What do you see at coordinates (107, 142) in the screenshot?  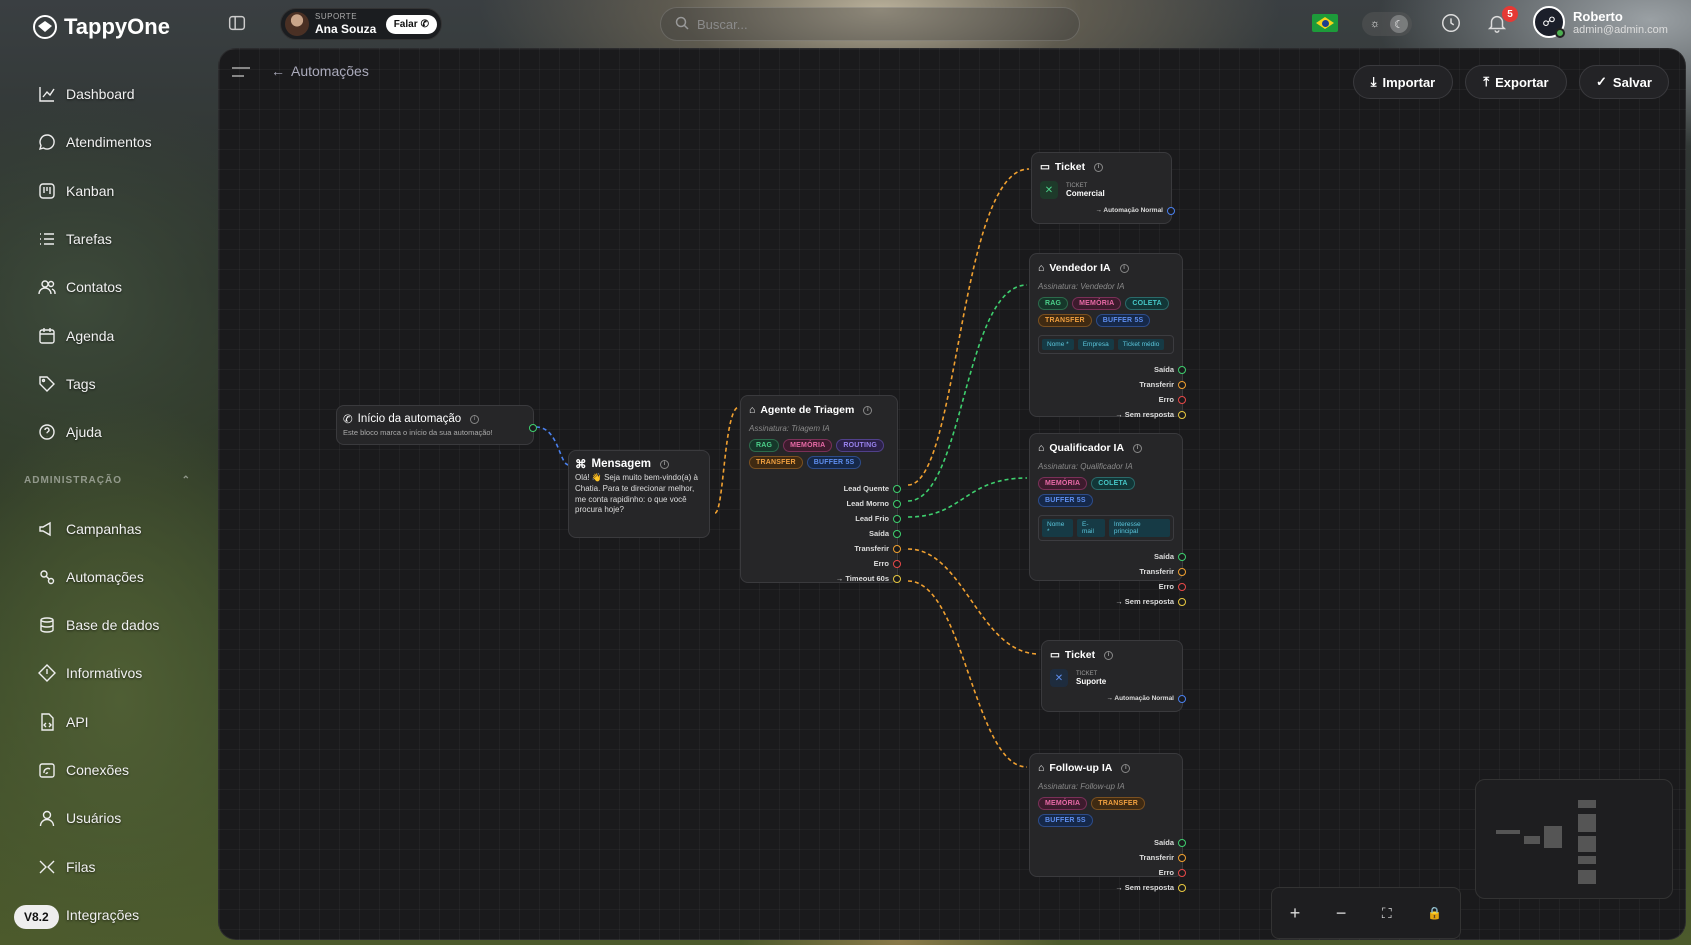 I see `sidebar-item-atendimentos: Atendimentos` at bounding box center [107, 142].